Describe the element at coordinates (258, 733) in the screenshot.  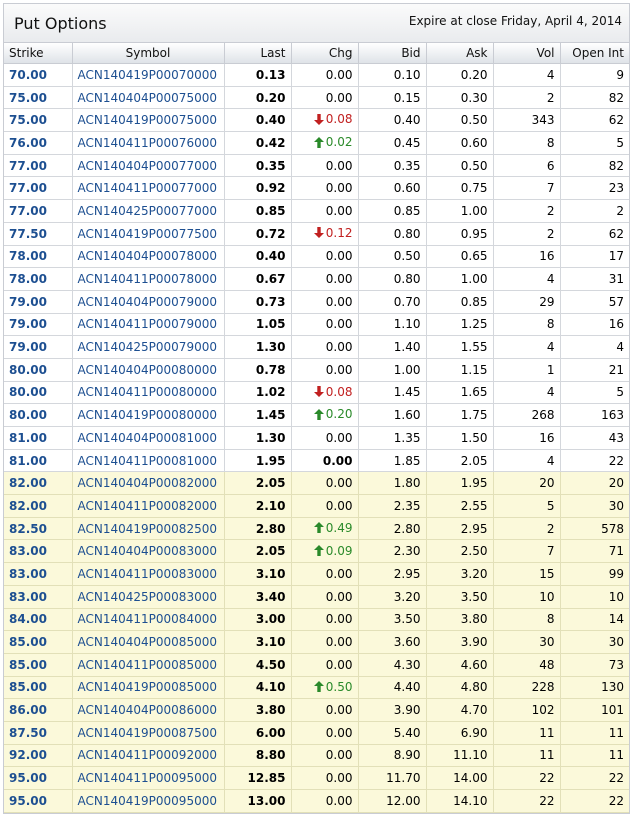
I see `last-price: 6.00` at that location.